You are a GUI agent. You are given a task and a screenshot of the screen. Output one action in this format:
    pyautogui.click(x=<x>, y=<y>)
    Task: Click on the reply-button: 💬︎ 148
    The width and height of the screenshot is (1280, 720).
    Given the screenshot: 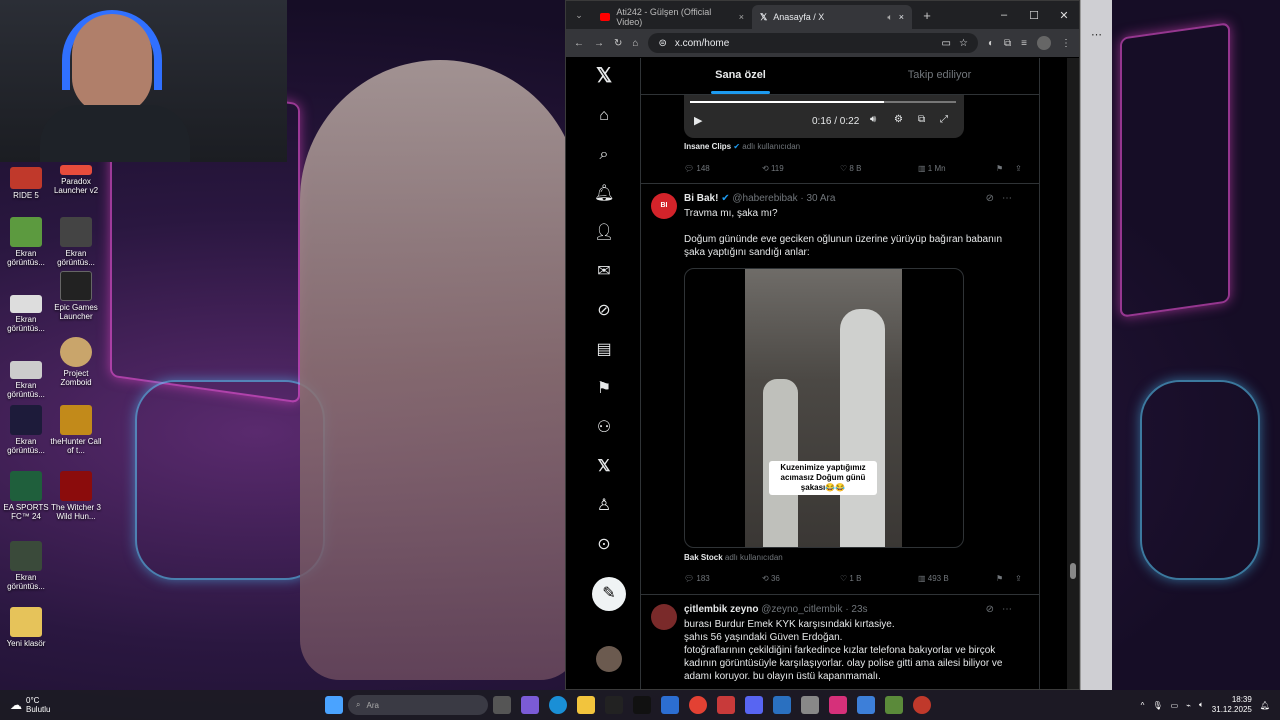 What is the action you would take?
    pyautogui.click(x=723, y=168)
    